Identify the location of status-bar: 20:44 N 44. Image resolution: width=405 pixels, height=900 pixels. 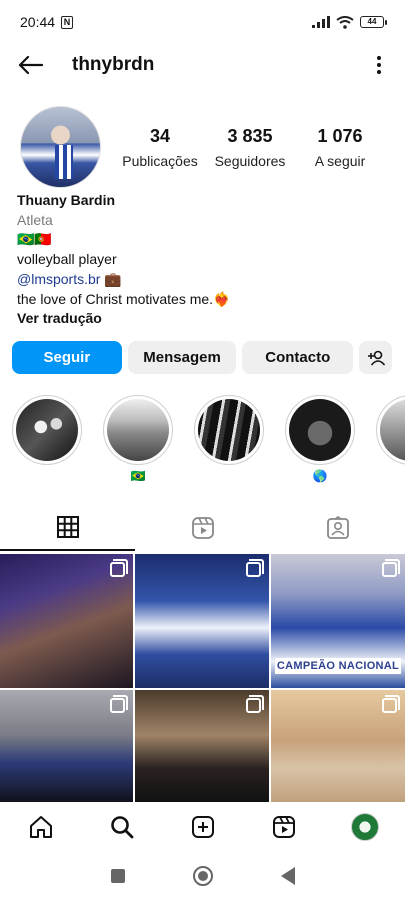
(202, 22).